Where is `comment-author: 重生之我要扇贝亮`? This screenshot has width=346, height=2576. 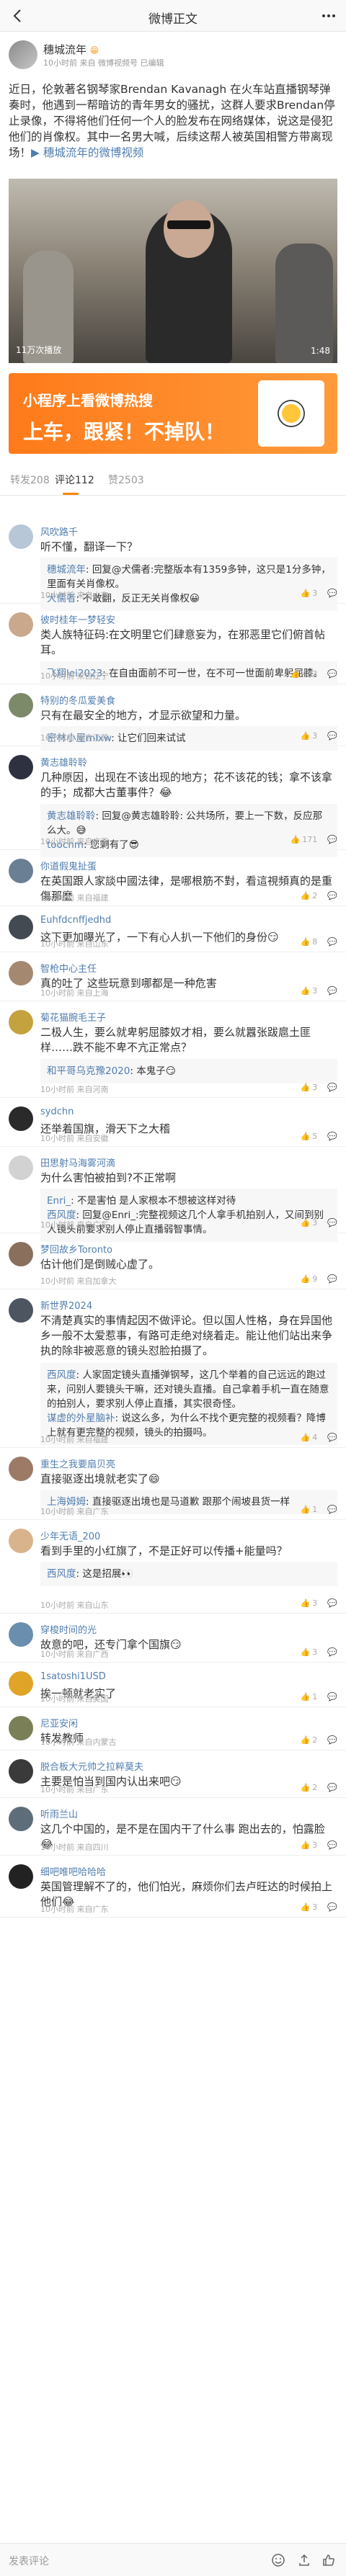
comment-author: 重生之我要扇贝亮 is located at coordinates (77, 1463).